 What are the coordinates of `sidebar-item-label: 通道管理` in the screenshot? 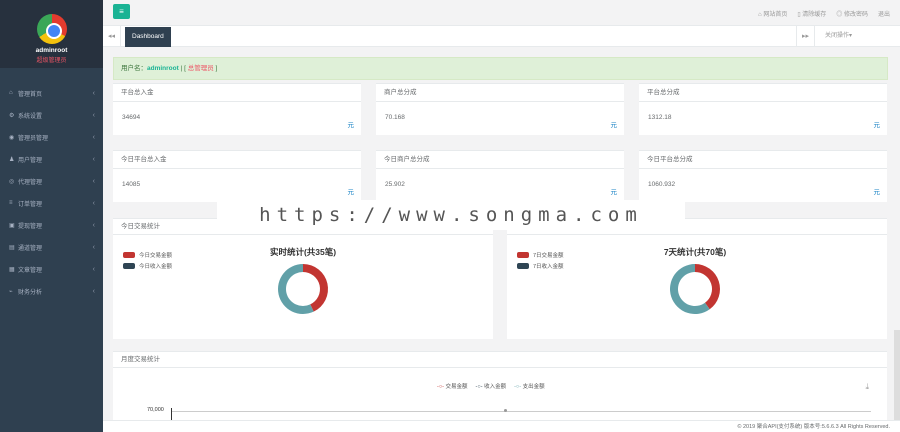 It's located at (30, 248).